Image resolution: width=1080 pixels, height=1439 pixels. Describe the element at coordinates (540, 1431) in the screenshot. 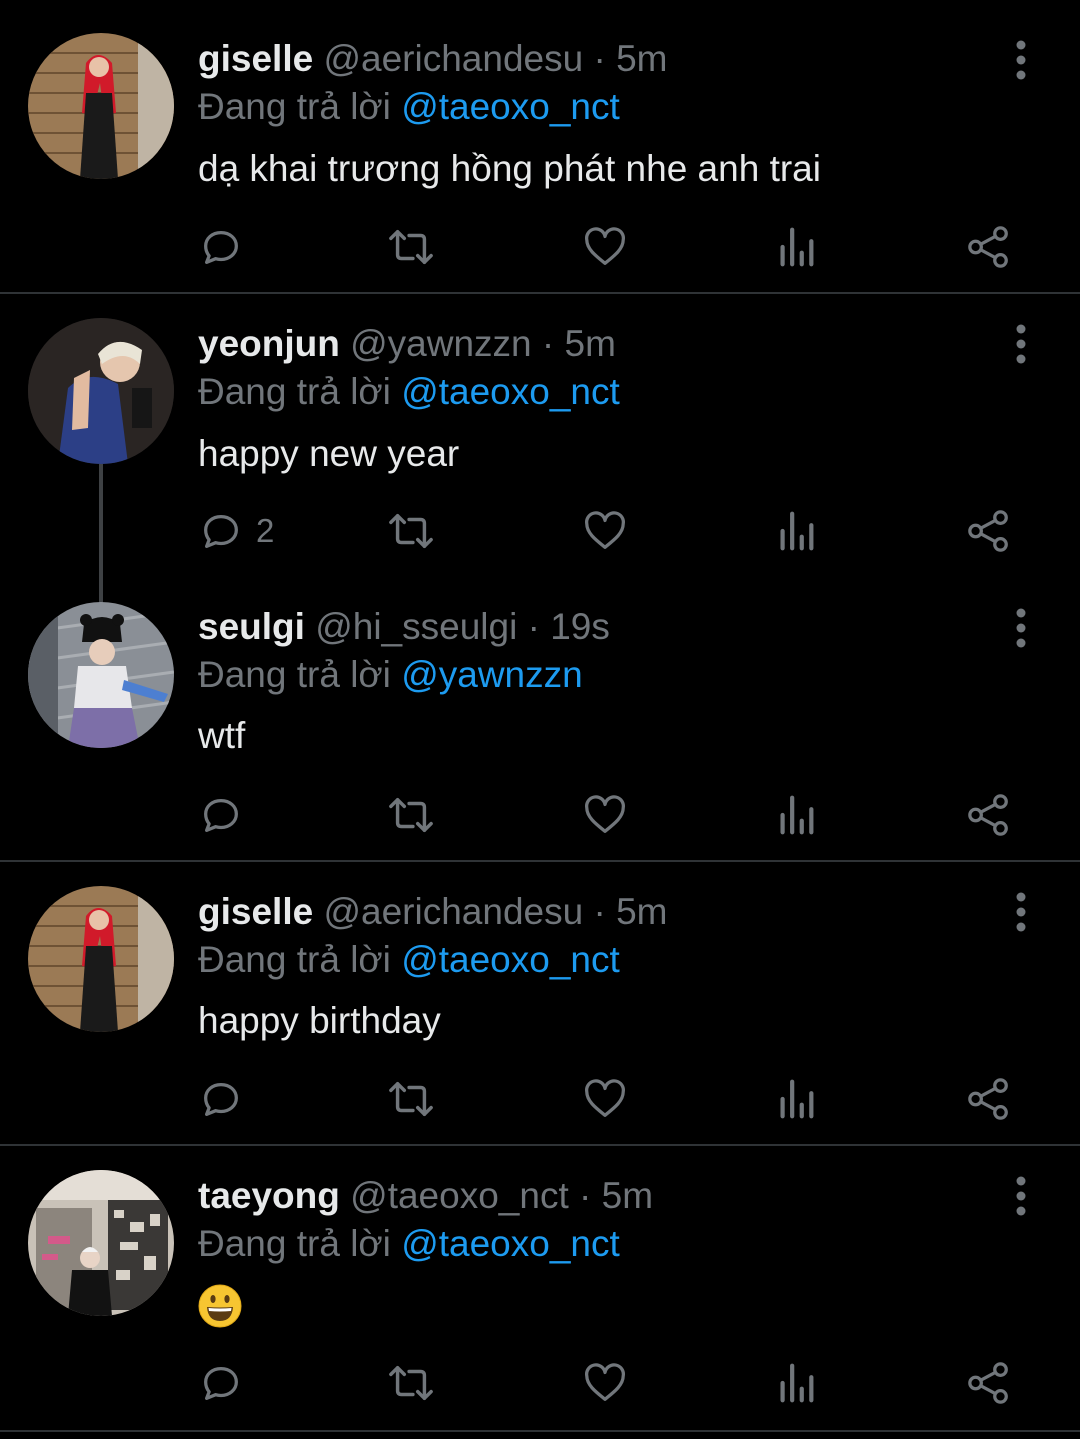

I see `divider` at that location.